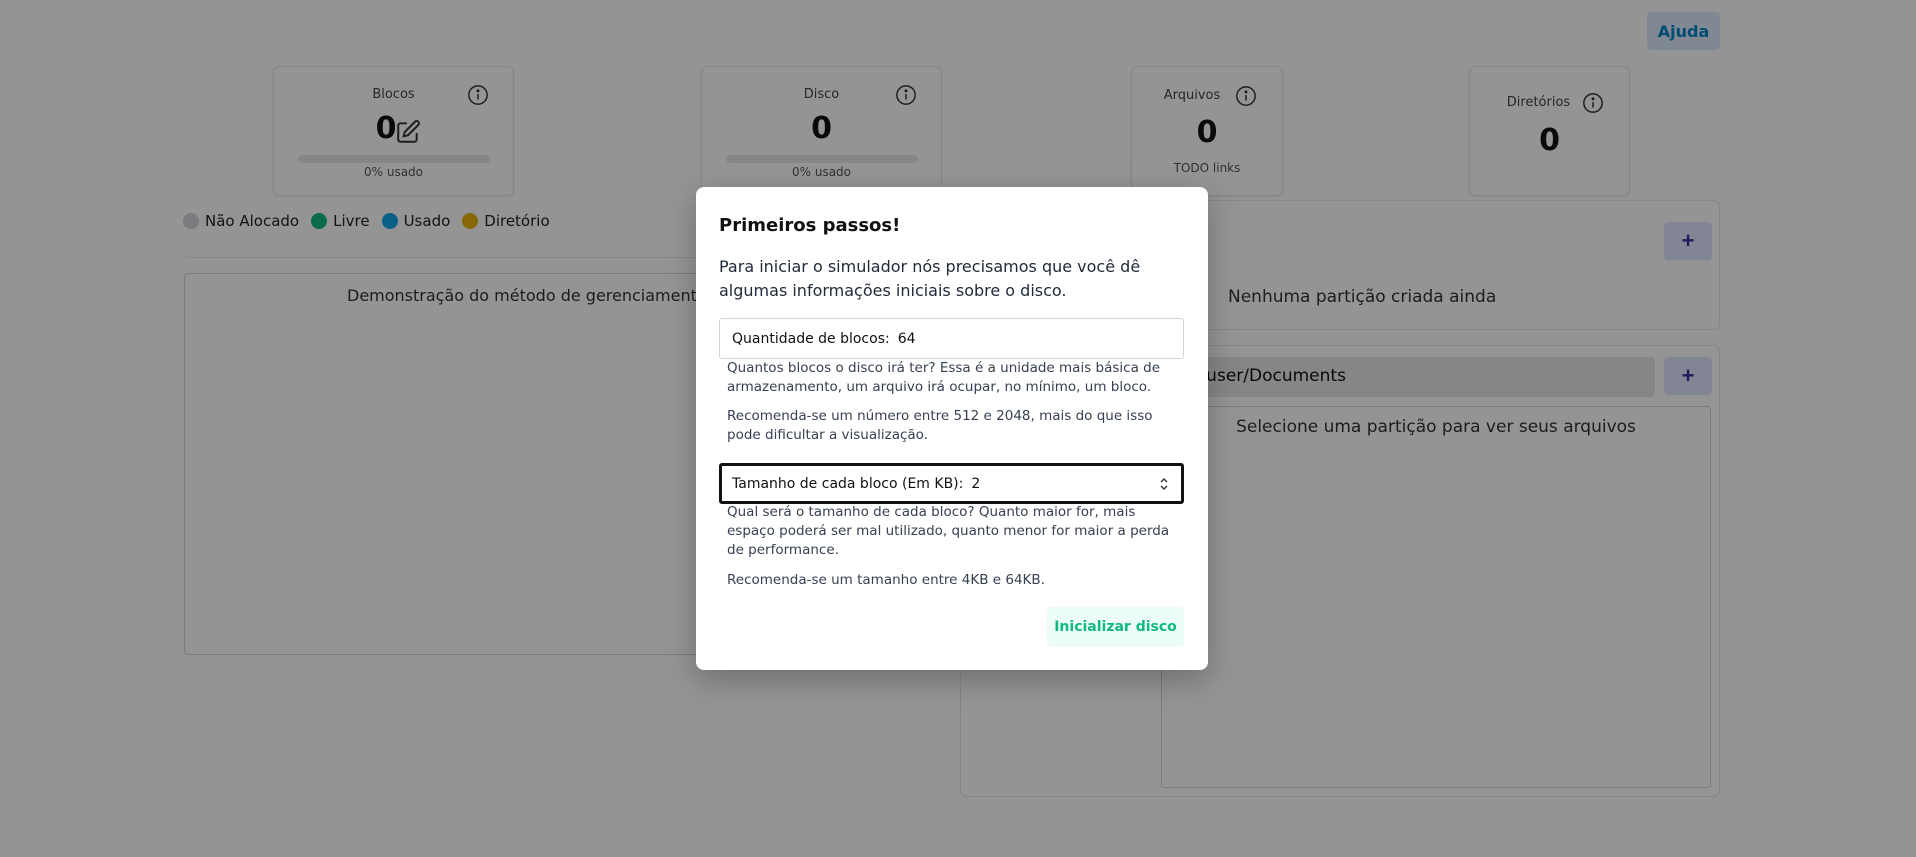 The width and height of the screenshot is (1916, 857). Describe the element at coordinates (1115, 627) in the screenshot. I see `initialize-disk-button: Inicializar disco` at that location.